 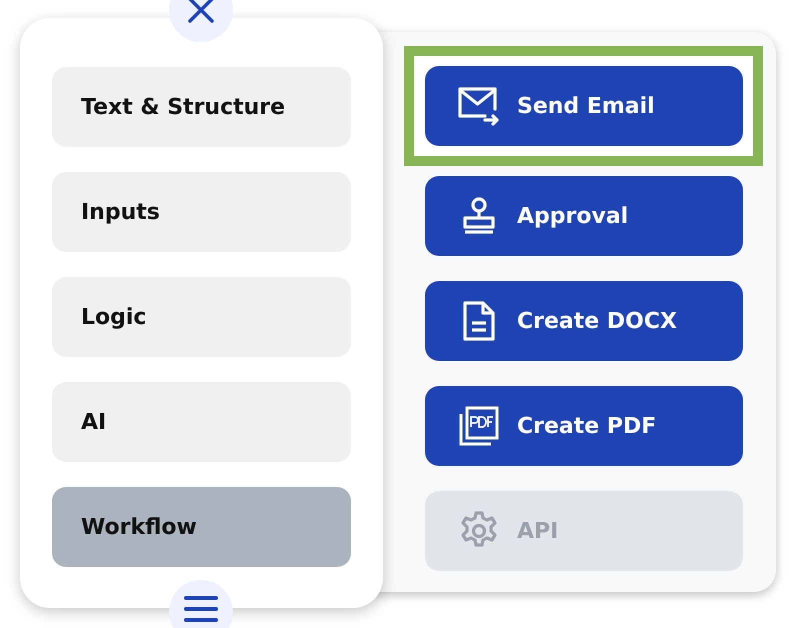 What do you see at coordinates (584, 106) in the screenshot?
I see `action-button: Send Email` at bounding box center [584, 106].